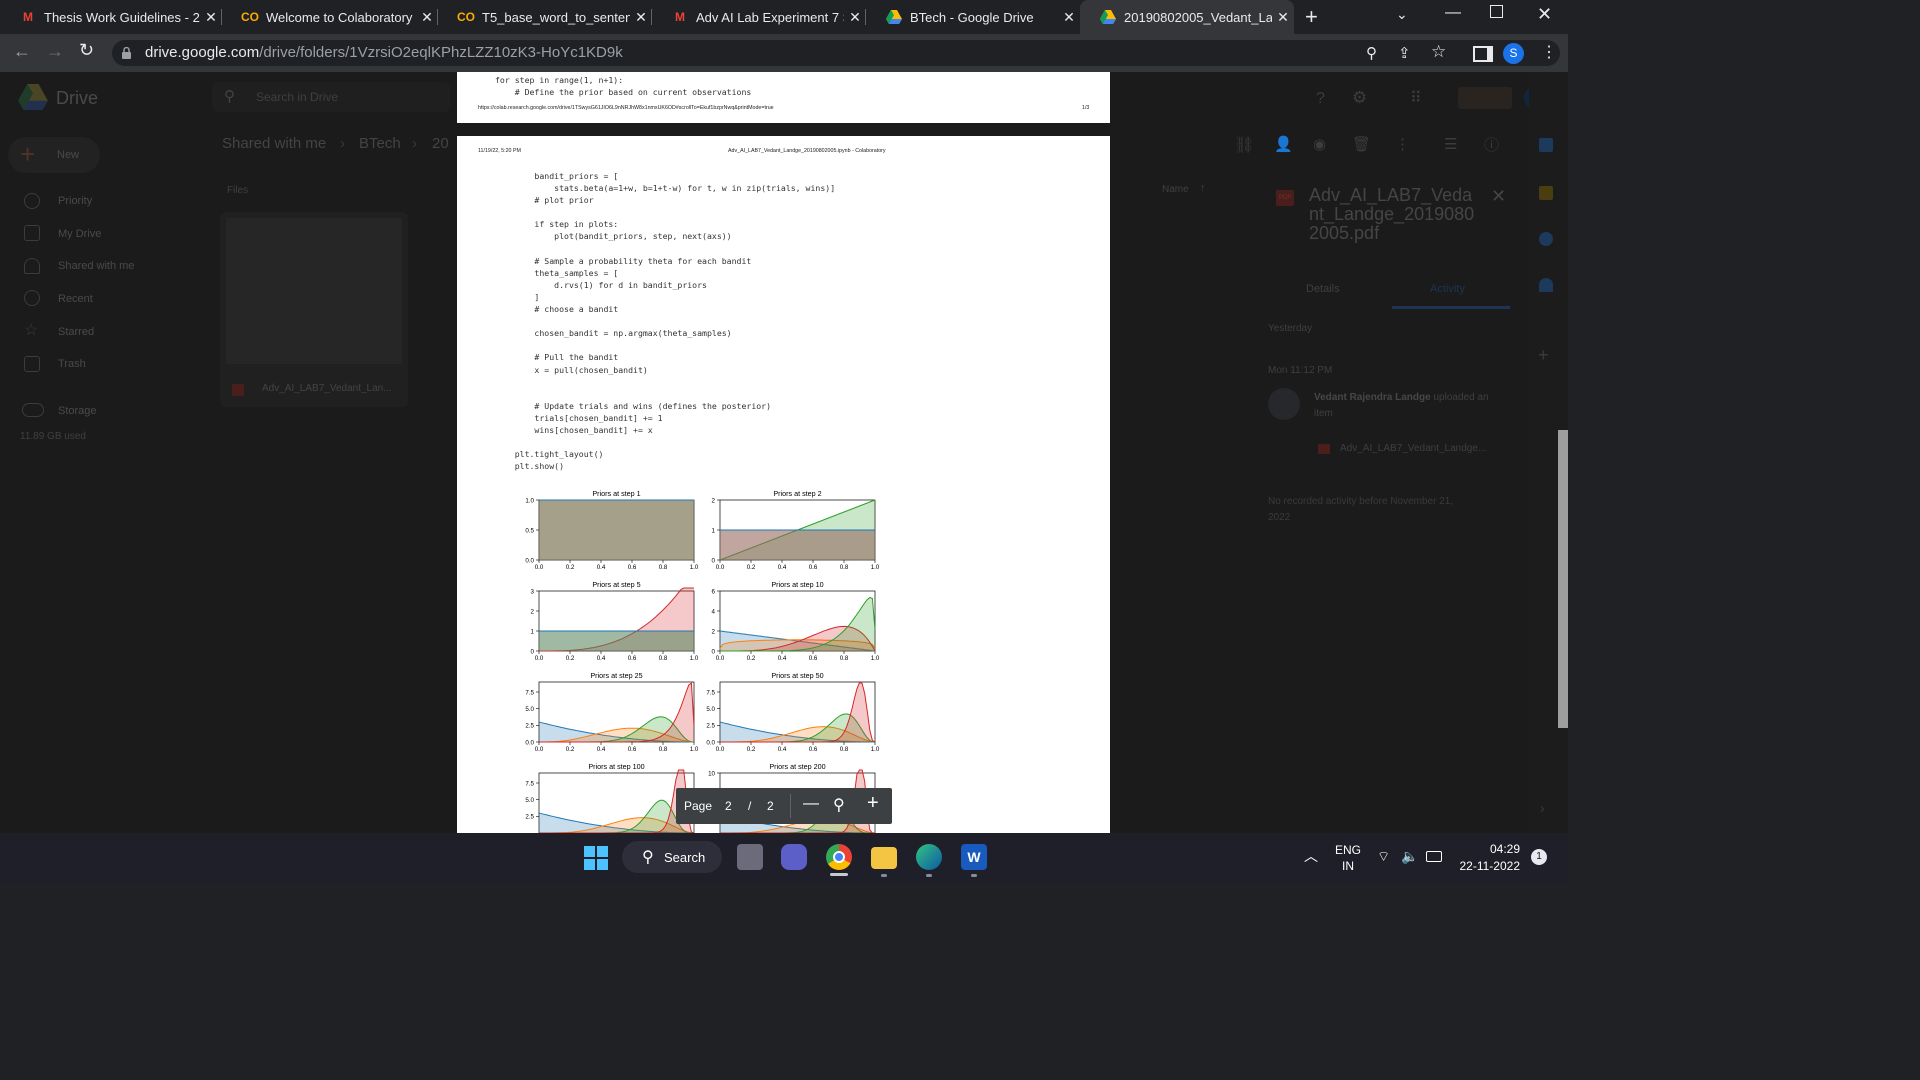  What do you see at coordinates (1311, 856) in the screenshot?
I see `tray-chevron-icon: ︿` at bounding box center [1311, 856].